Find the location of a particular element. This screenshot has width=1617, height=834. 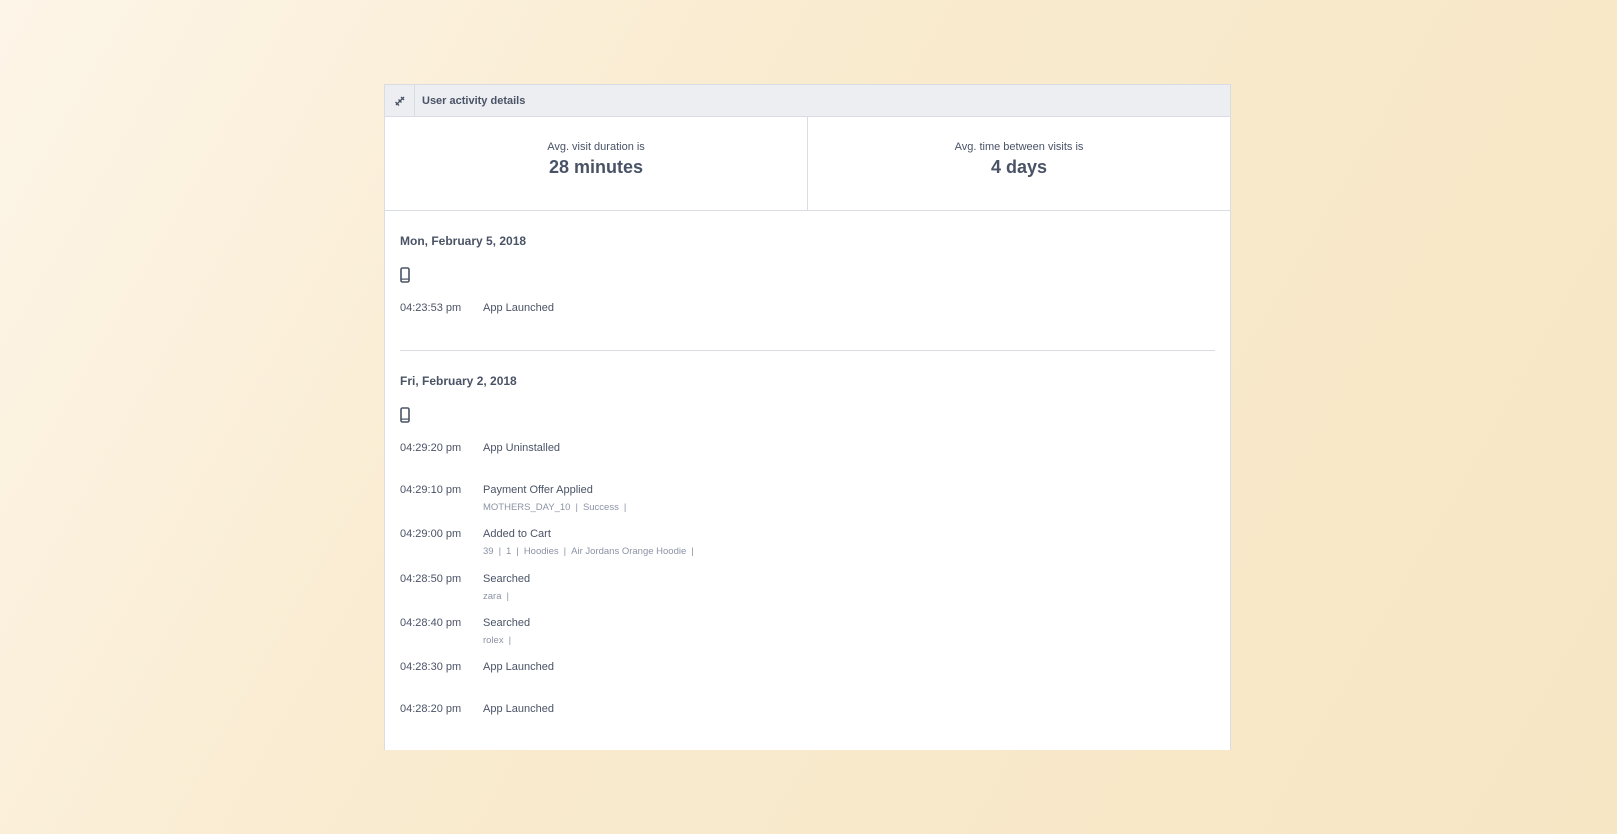

event-time: 04:23:53 pm is located at coordinates (431, 308).